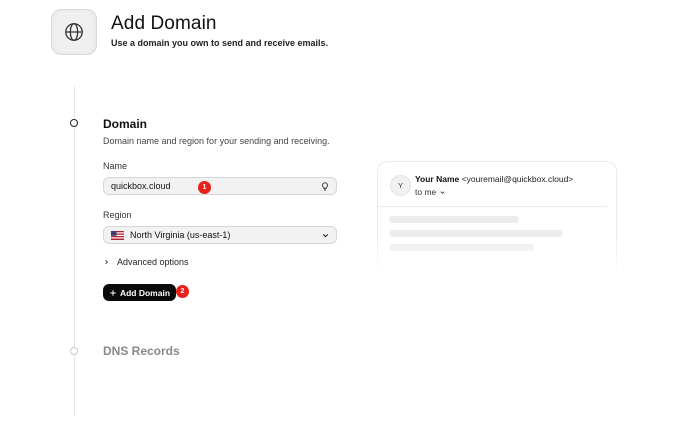 The width and height of the screenshot is (690, 441). Describe the element at coordinates (115, 166) in the screenshot. I see `name-label: Name` at that location.